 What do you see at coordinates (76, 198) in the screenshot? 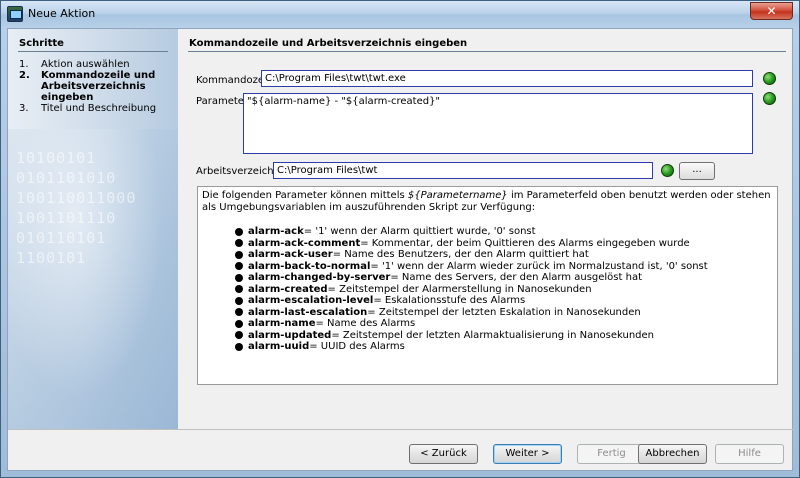
I see `binary-decoration-row: 100110011000` at bounding box center [76, 198].